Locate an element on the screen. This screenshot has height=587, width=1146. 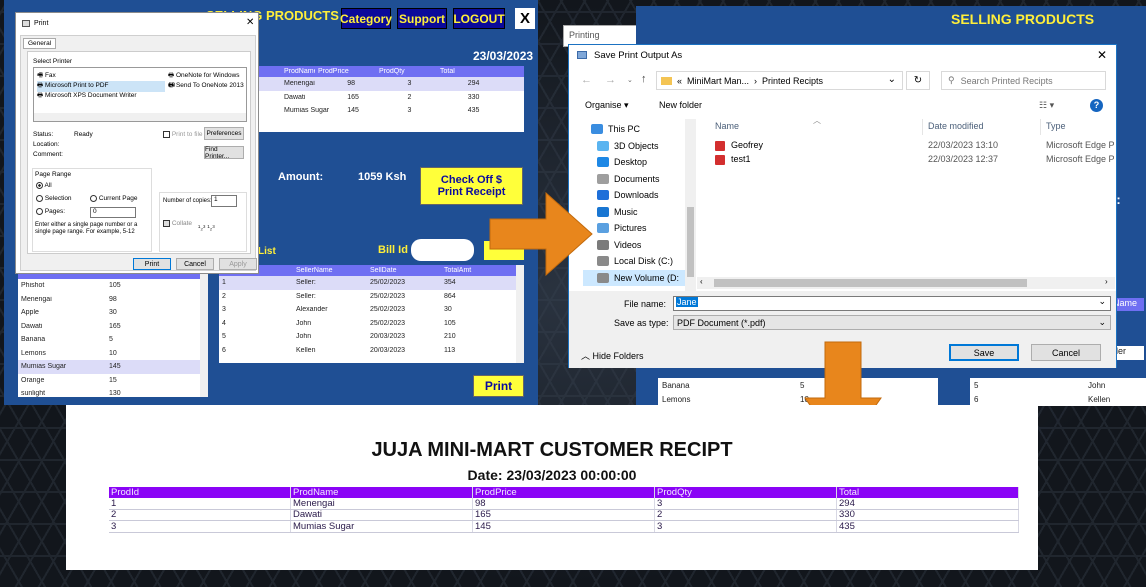
printer-send-onenote: 🖶 Send To OneNote 2013 is located at coordinates (206, 86).